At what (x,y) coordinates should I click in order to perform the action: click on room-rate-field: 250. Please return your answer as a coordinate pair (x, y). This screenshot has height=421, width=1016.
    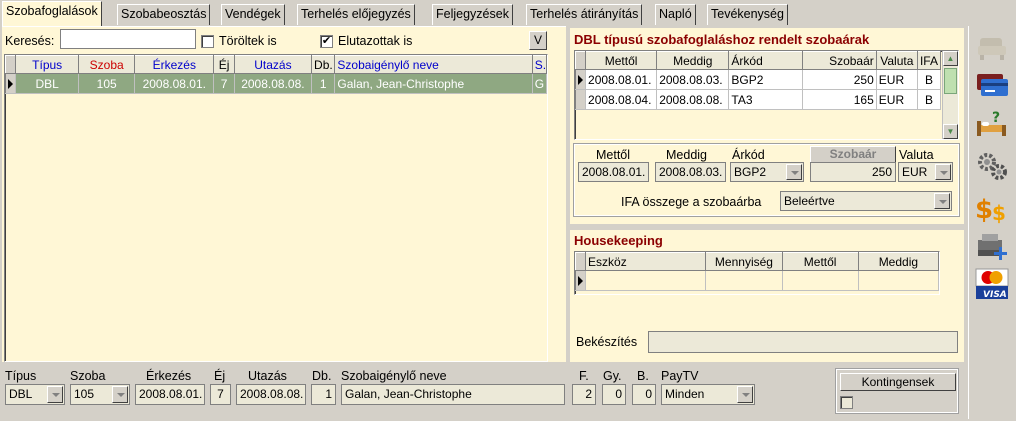
    Looking at the image, I should click on (853, 172).